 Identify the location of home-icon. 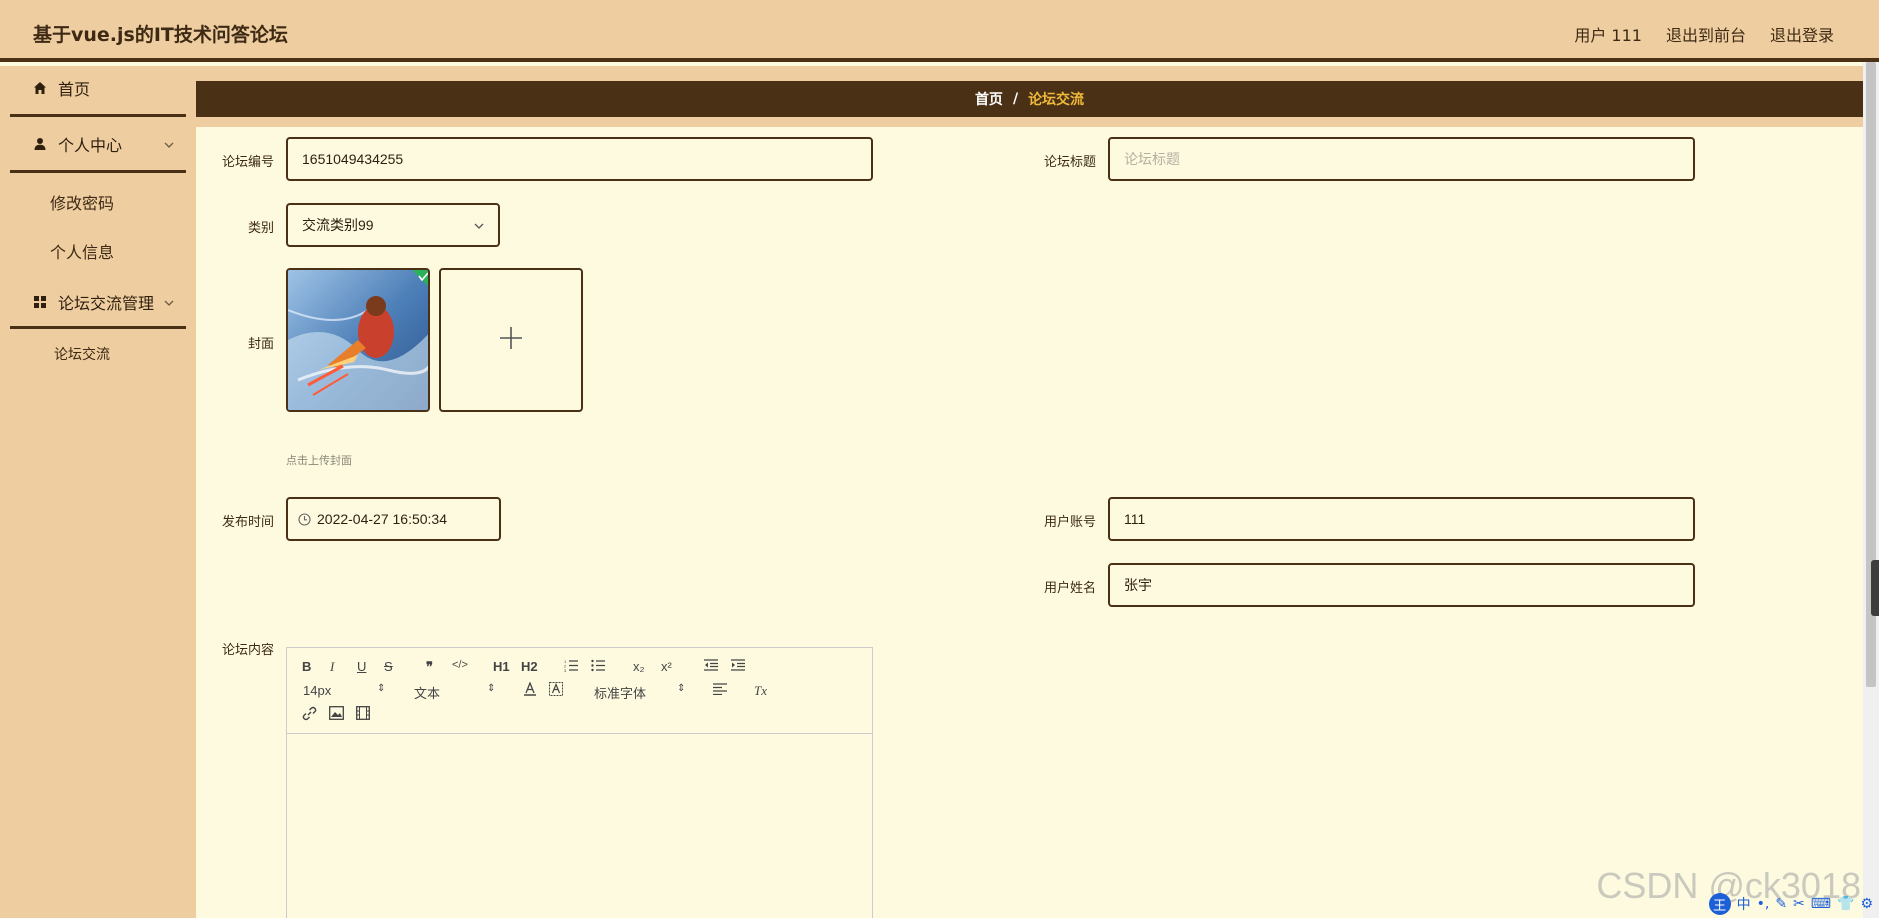
(40, 88).